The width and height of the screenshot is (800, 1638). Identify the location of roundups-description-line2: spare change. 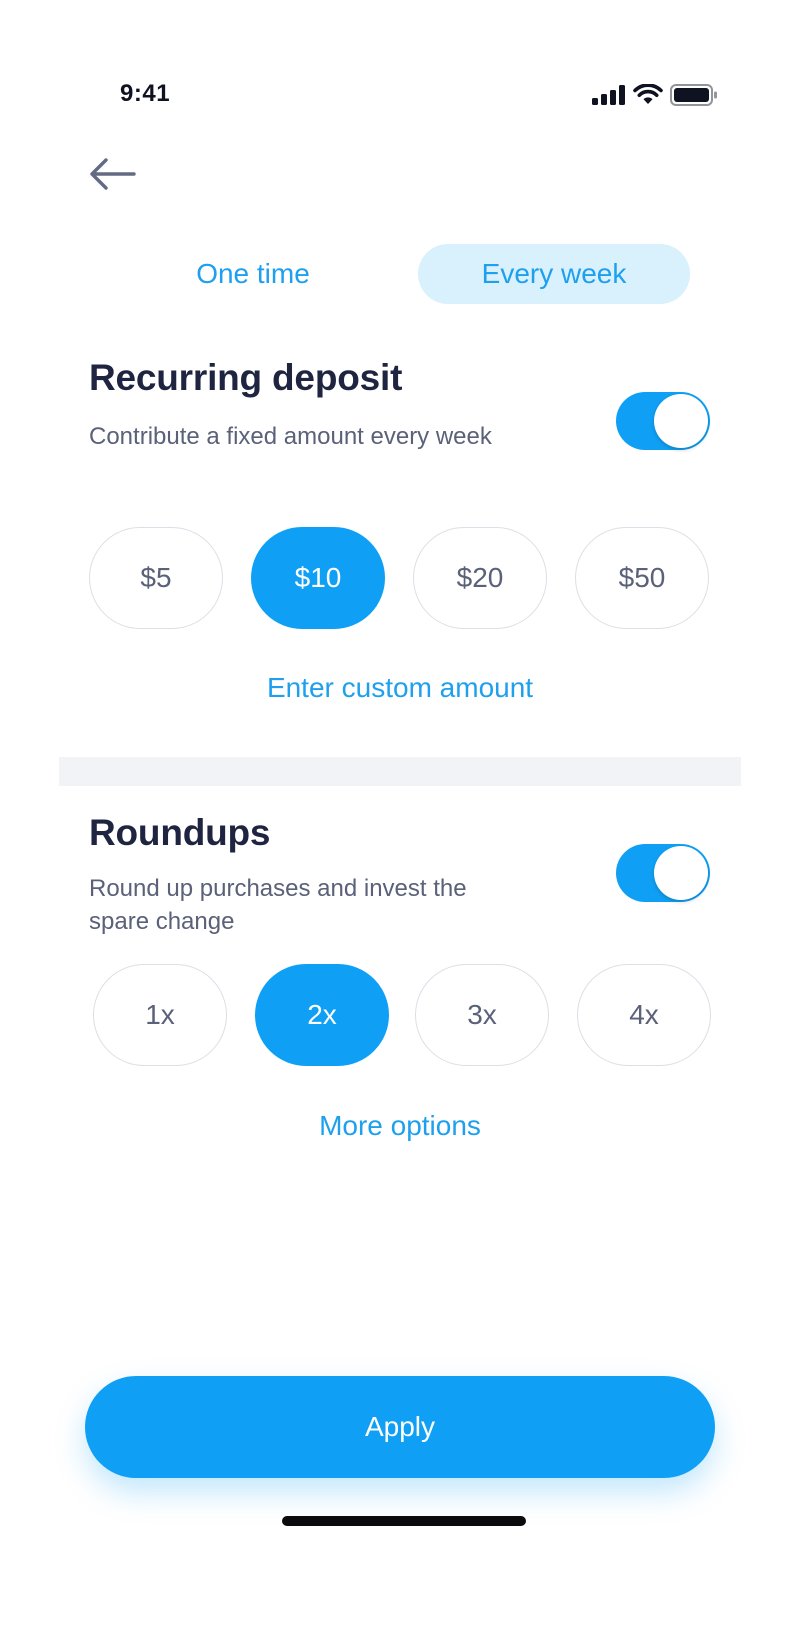
(162, 921).